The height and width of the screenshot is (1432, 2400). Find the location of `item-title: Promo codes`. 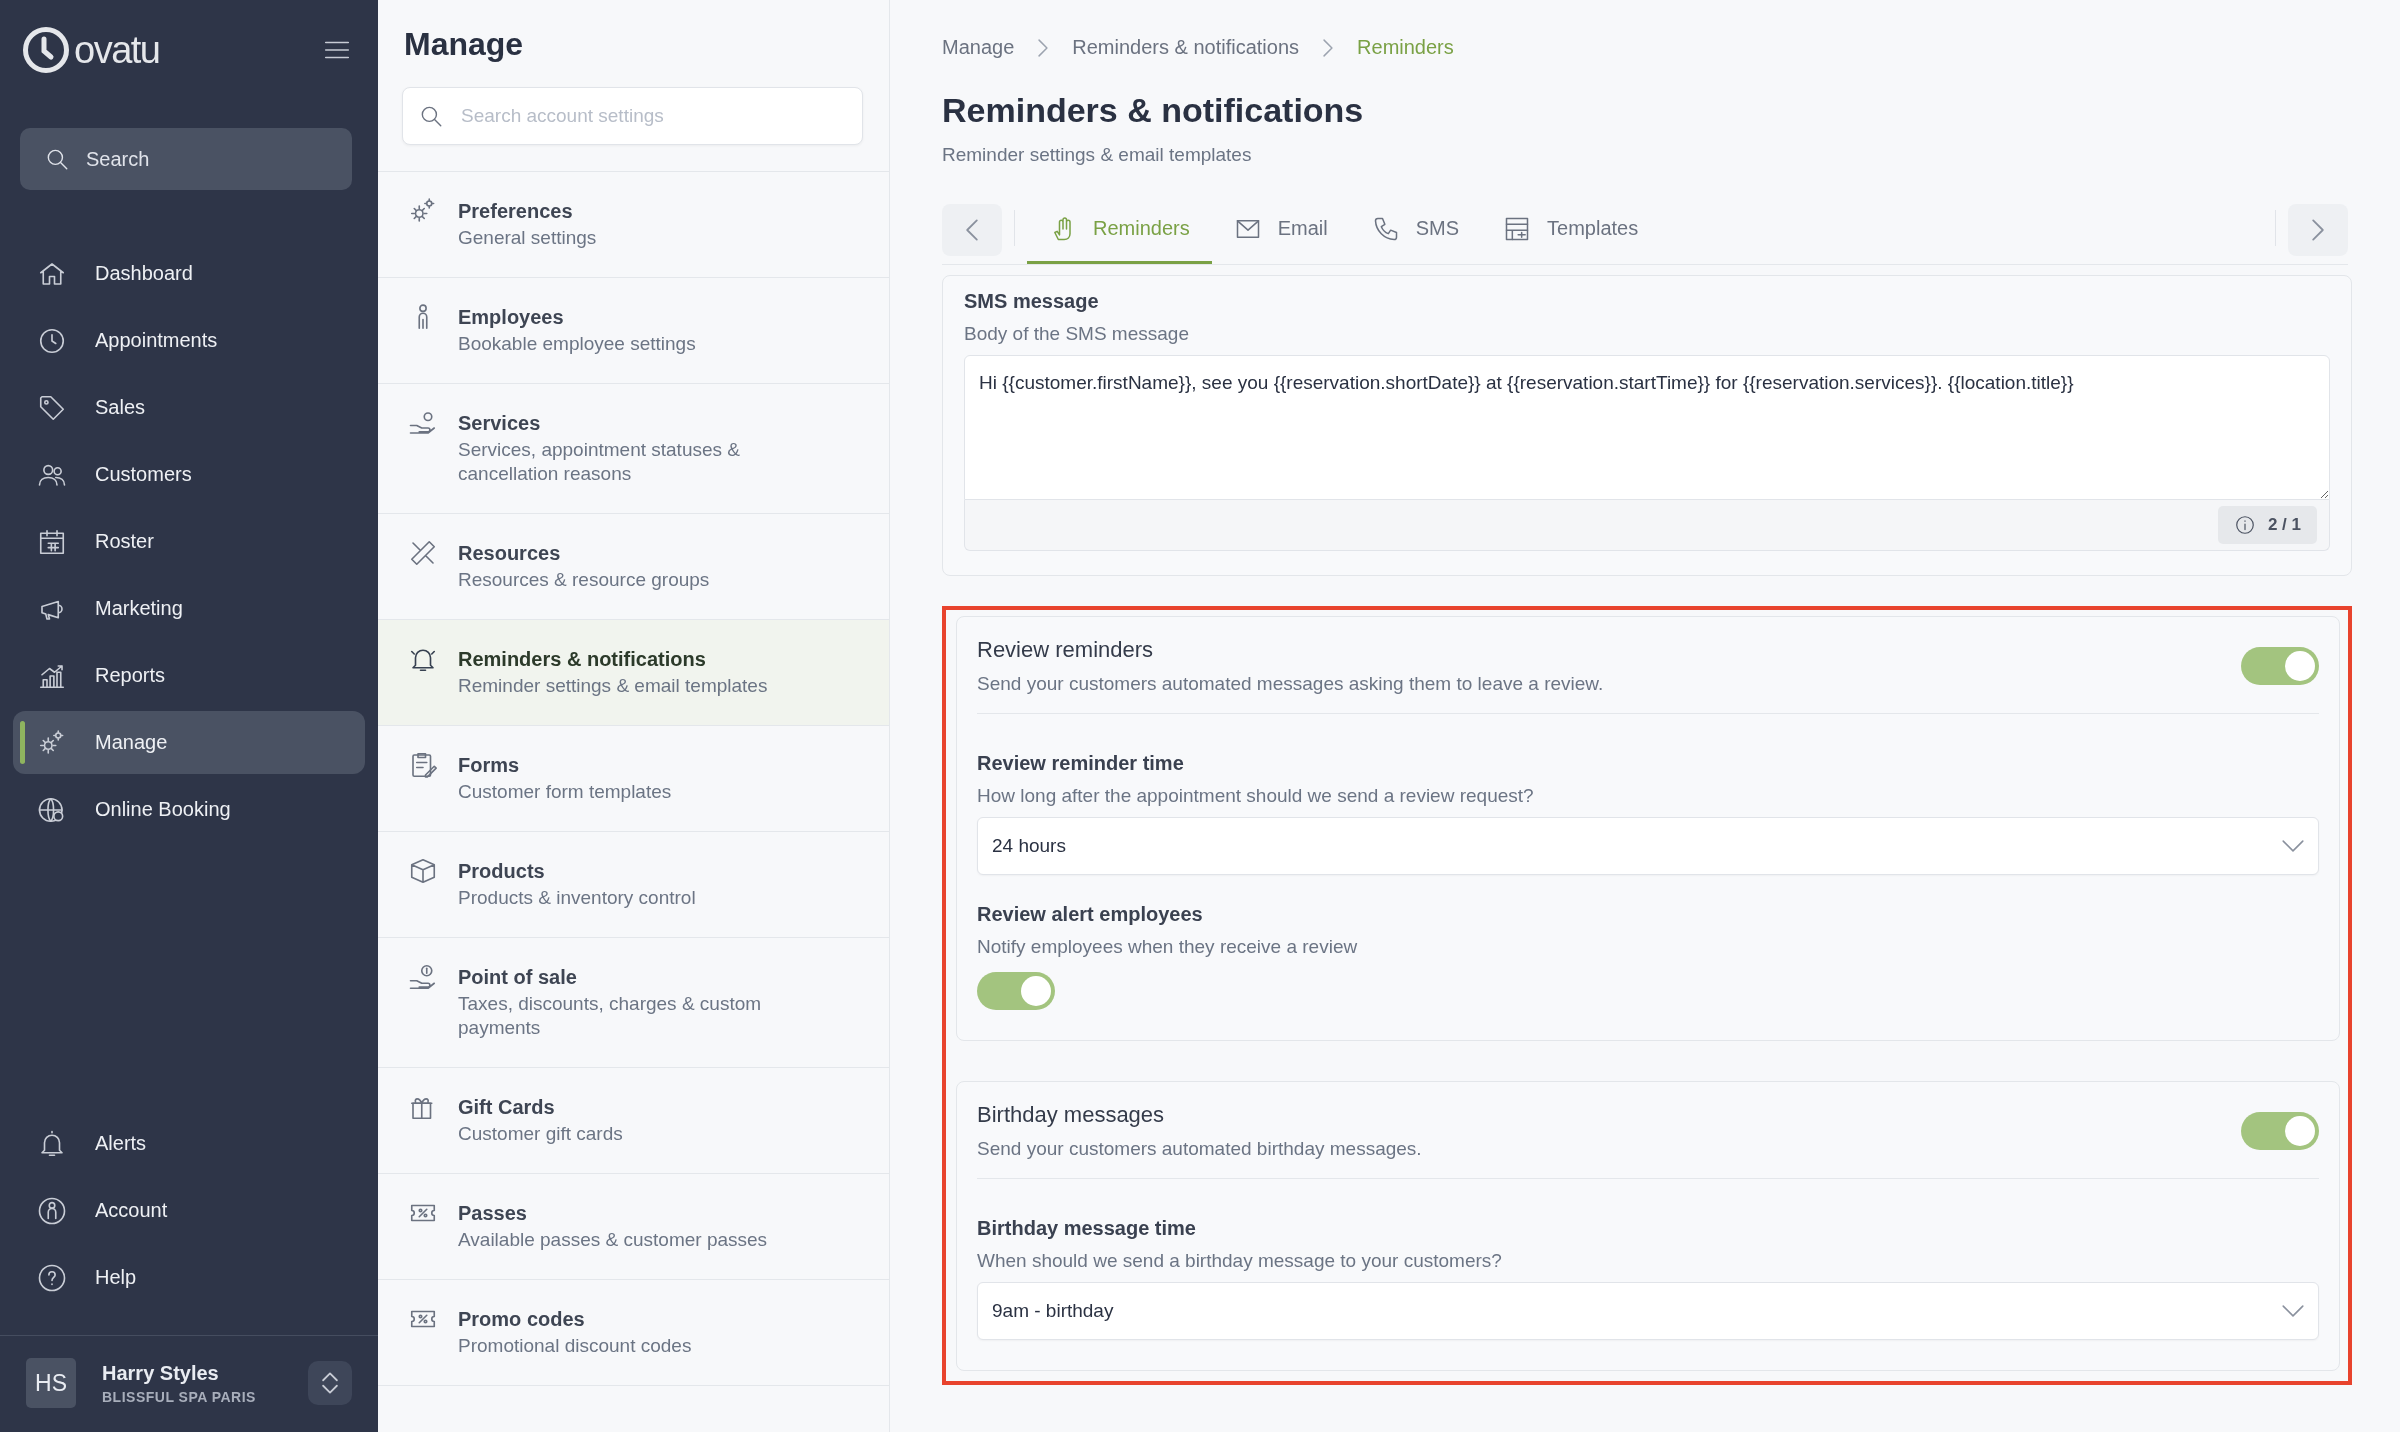

item-title: Promo codes is located at coordinates (522, 1319).